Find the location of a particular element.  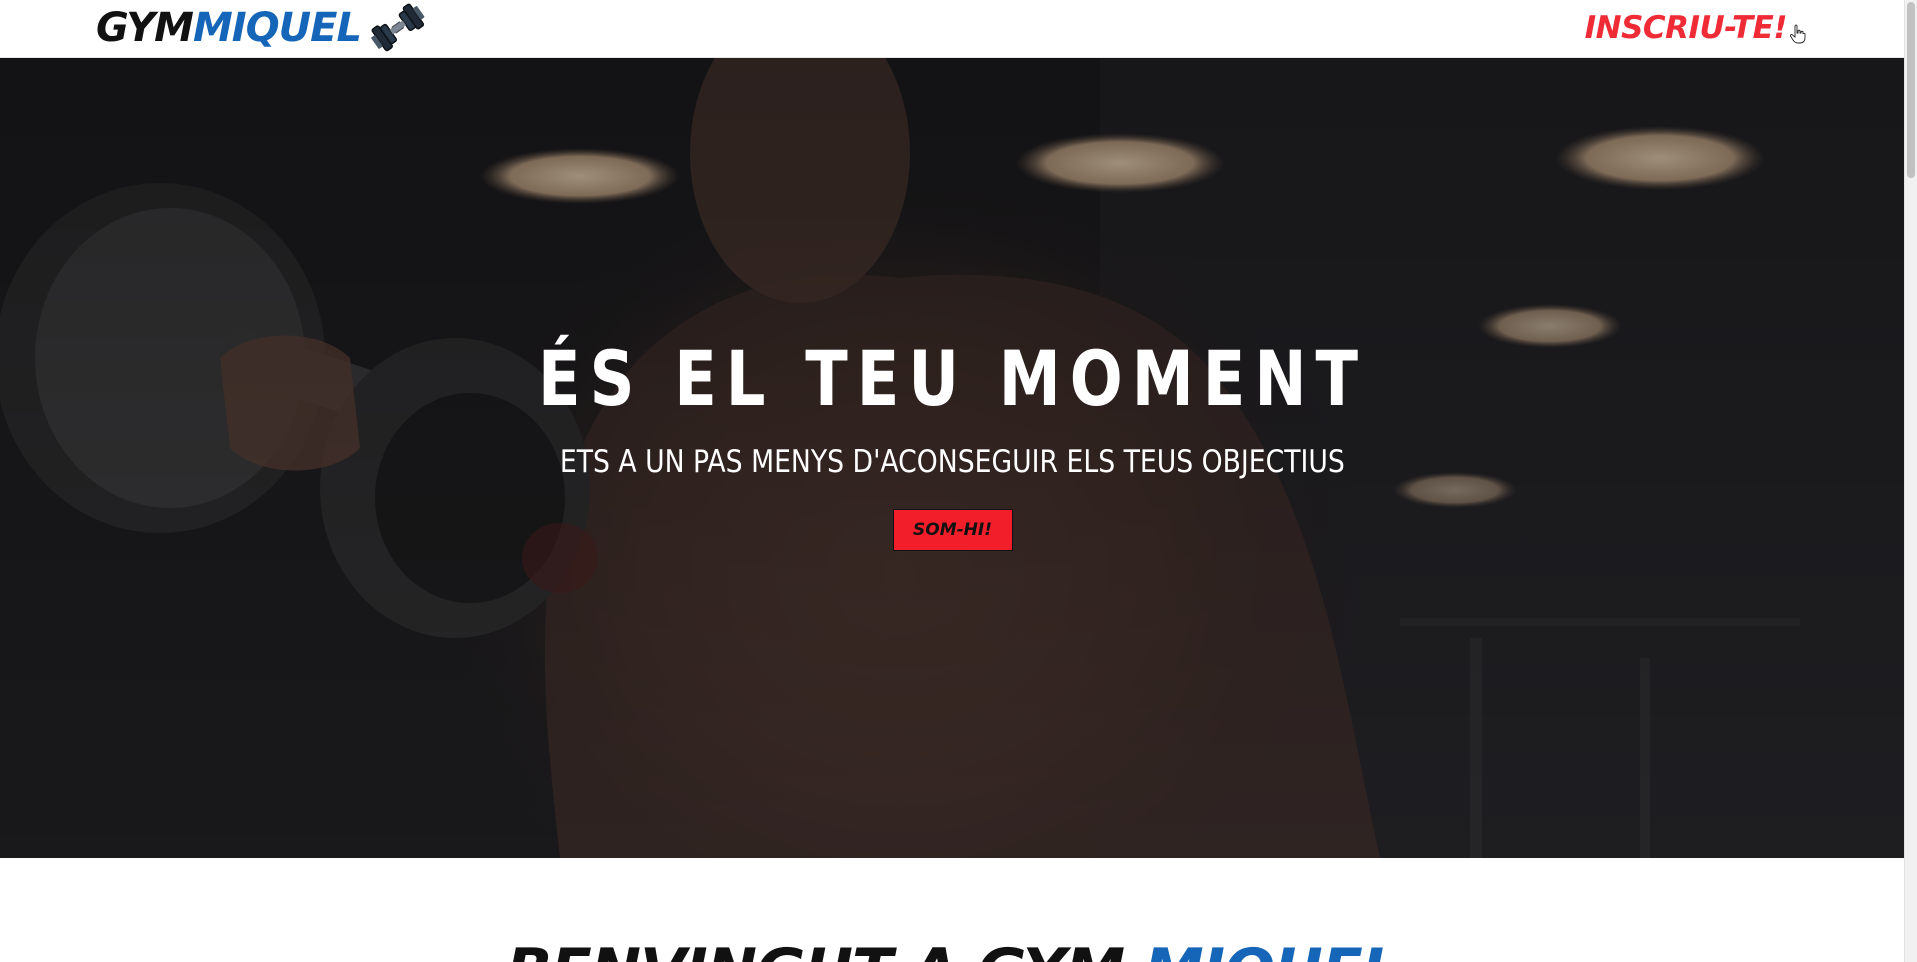

signup-label: INSCRIU-TE! is located at coordinates (1686, 28).